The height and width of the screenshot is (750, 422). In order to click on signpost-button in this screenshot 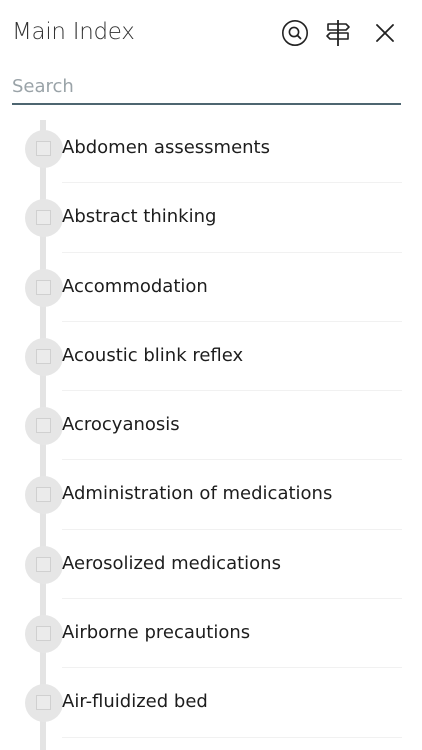, I will do `click(338, 33)`.